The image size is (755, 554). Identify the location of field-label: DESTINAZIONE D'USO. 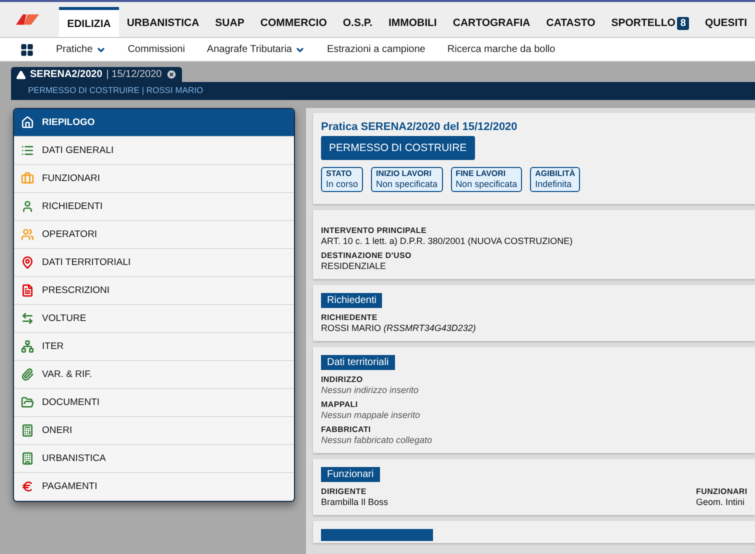
(366, 255).